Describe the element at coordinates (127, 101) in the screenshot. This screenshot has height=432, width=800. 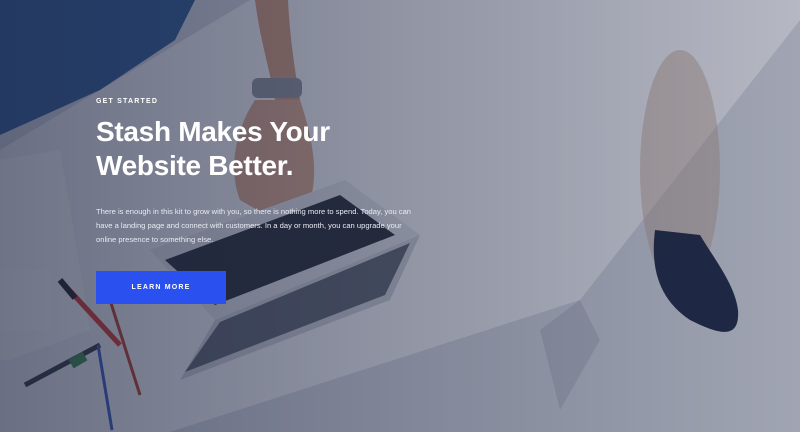
I see `eyebrow-label: GET STARTED` at that location.